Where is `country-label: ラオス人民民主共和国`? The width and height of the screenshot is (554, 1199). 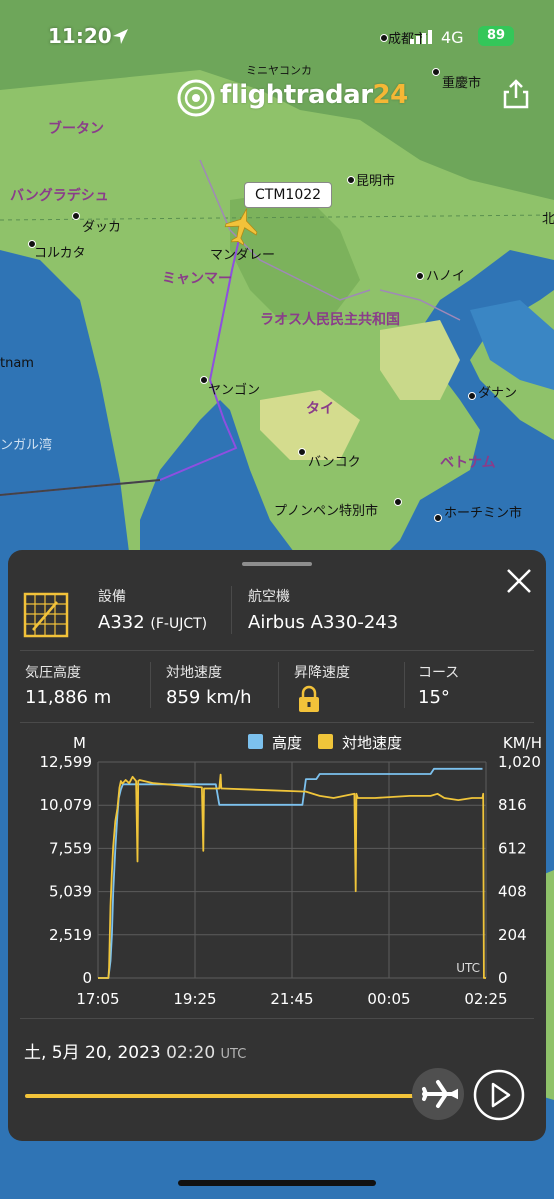
country-label: ラオス人民民主共和国 is located at coordinates (330, 320).